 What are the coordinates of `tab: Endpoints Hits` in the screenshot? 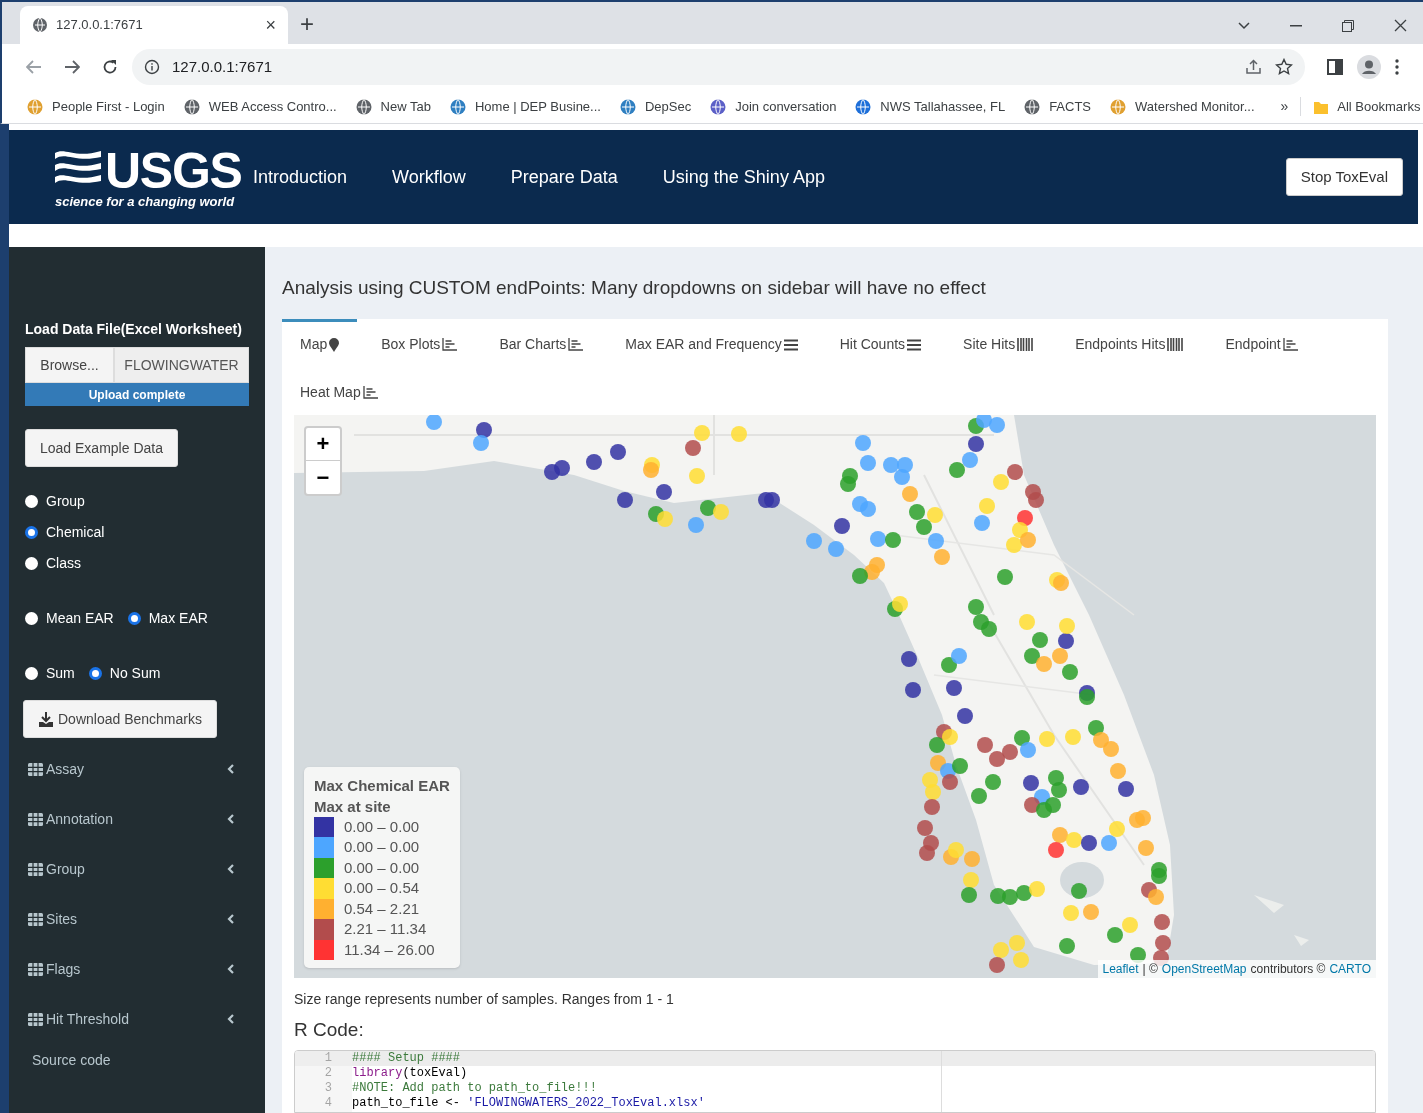 It's located at (1129, 343).